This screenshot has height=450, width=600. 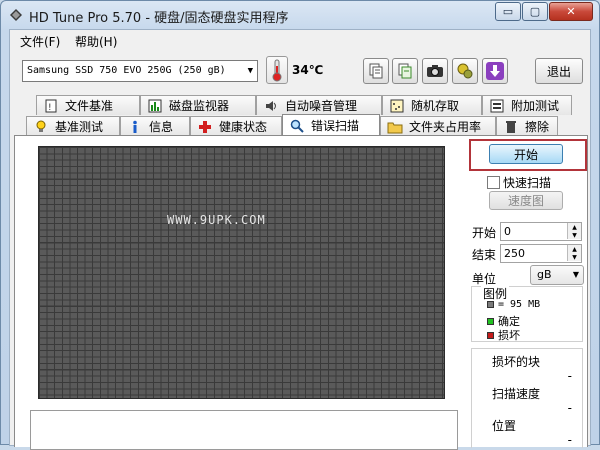 I want to click on close-button: ✕, so click(x=571, y=11).